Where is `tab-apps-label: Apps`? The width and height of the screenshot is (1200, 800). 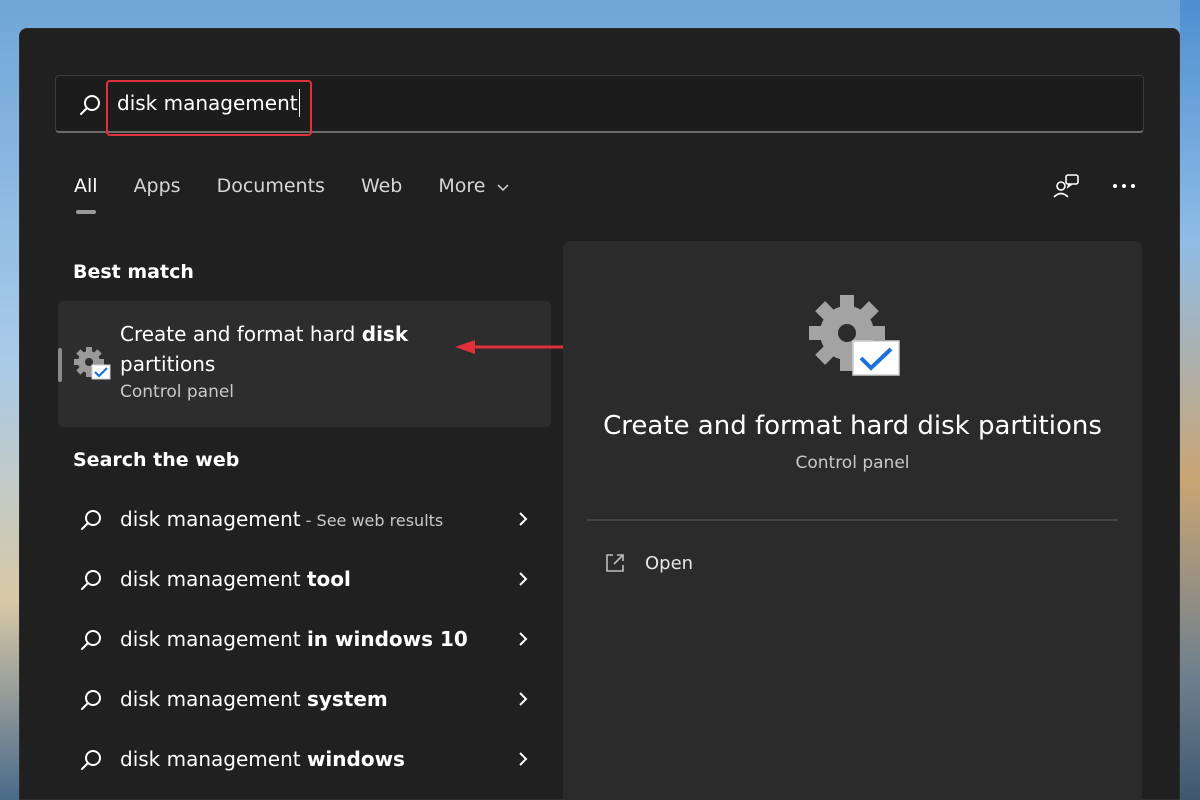 tab-apps-label: Apps is located at coordinates (157, 186).